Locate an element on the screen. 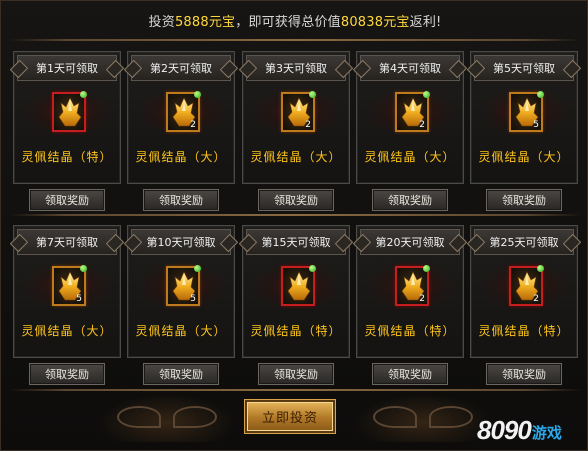  reward-day-title: 第10天可领取 is located at coordinates (181, 242).